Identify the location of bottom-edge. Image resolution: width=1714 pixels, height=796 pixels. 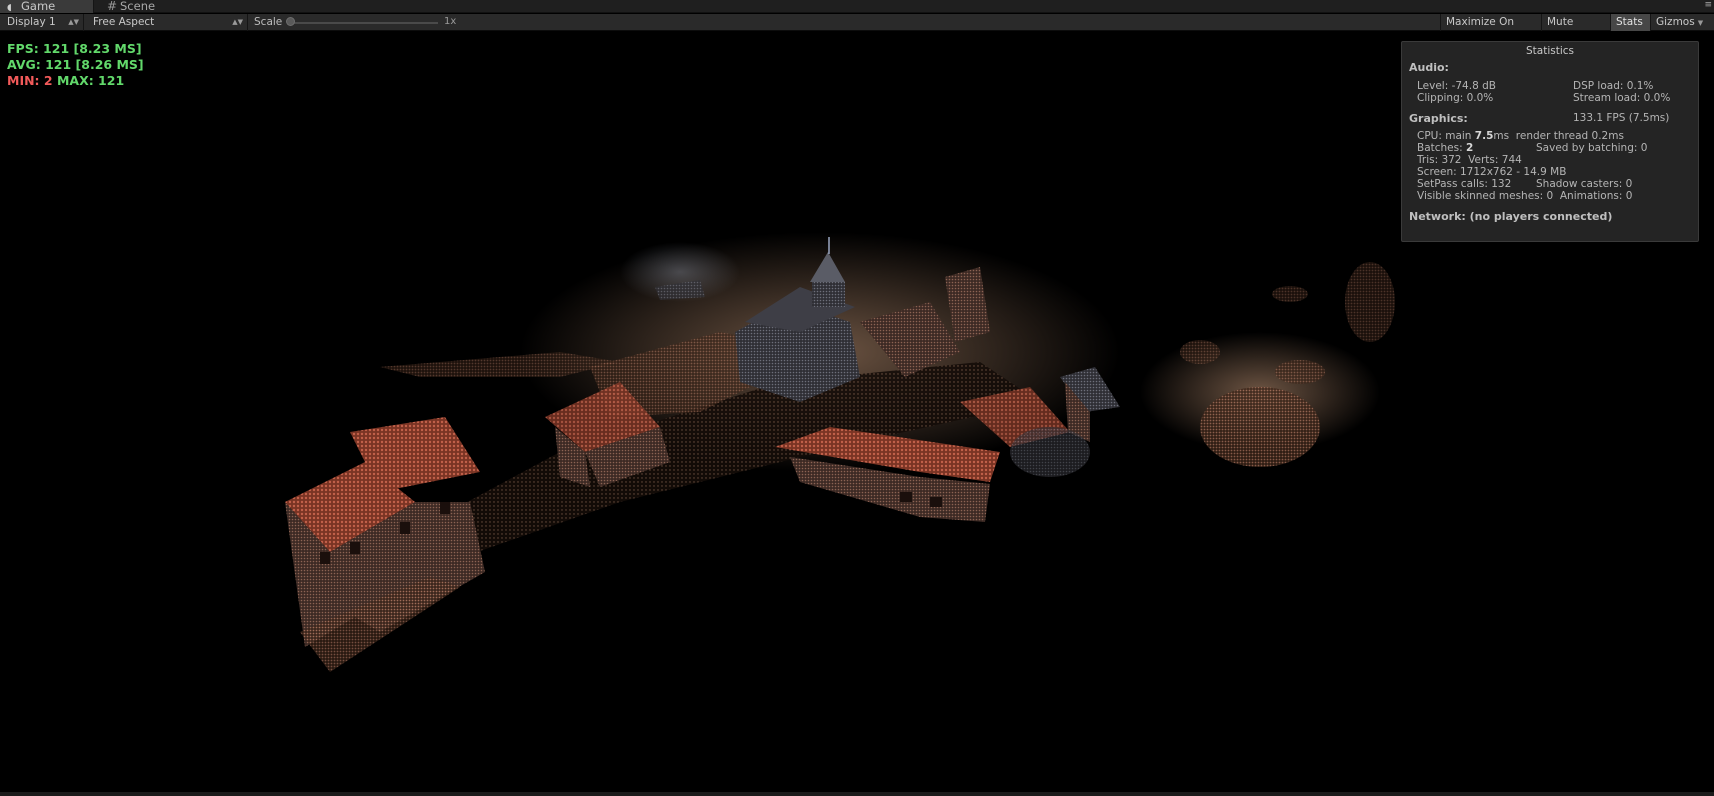
(857, 794).